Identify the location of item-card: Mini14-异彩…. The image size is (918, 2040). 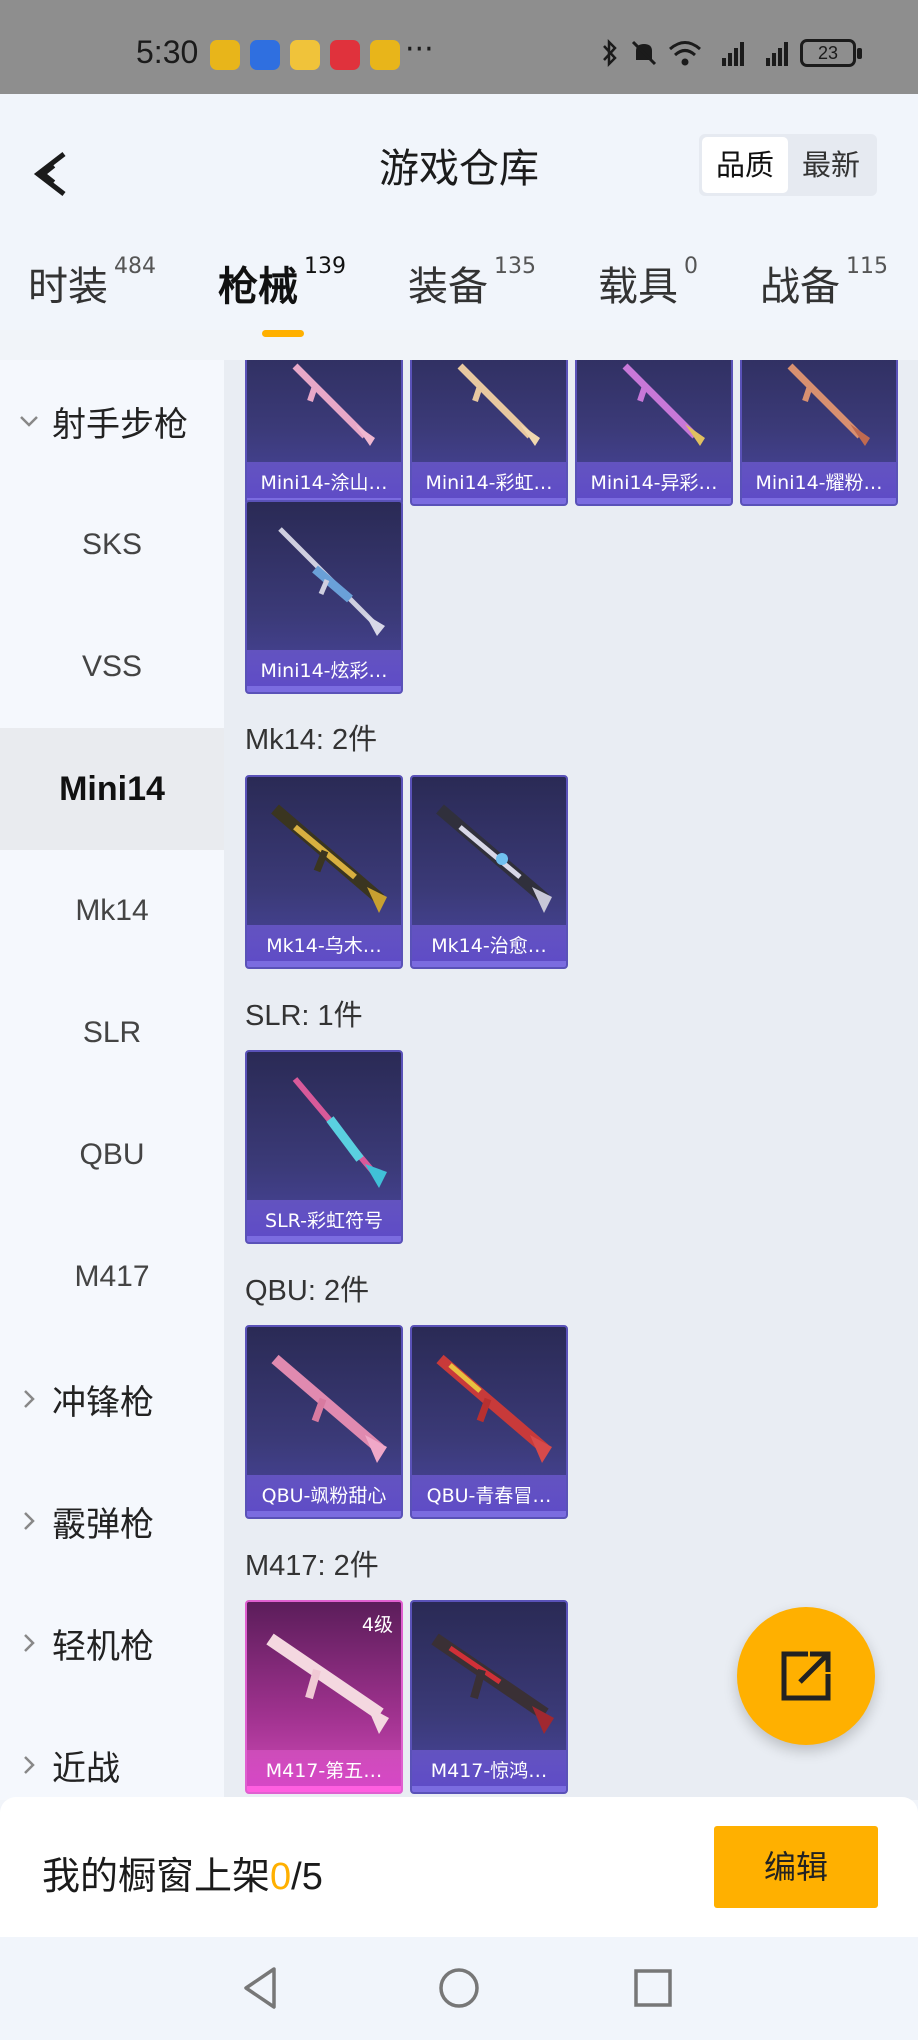
(654, 433).